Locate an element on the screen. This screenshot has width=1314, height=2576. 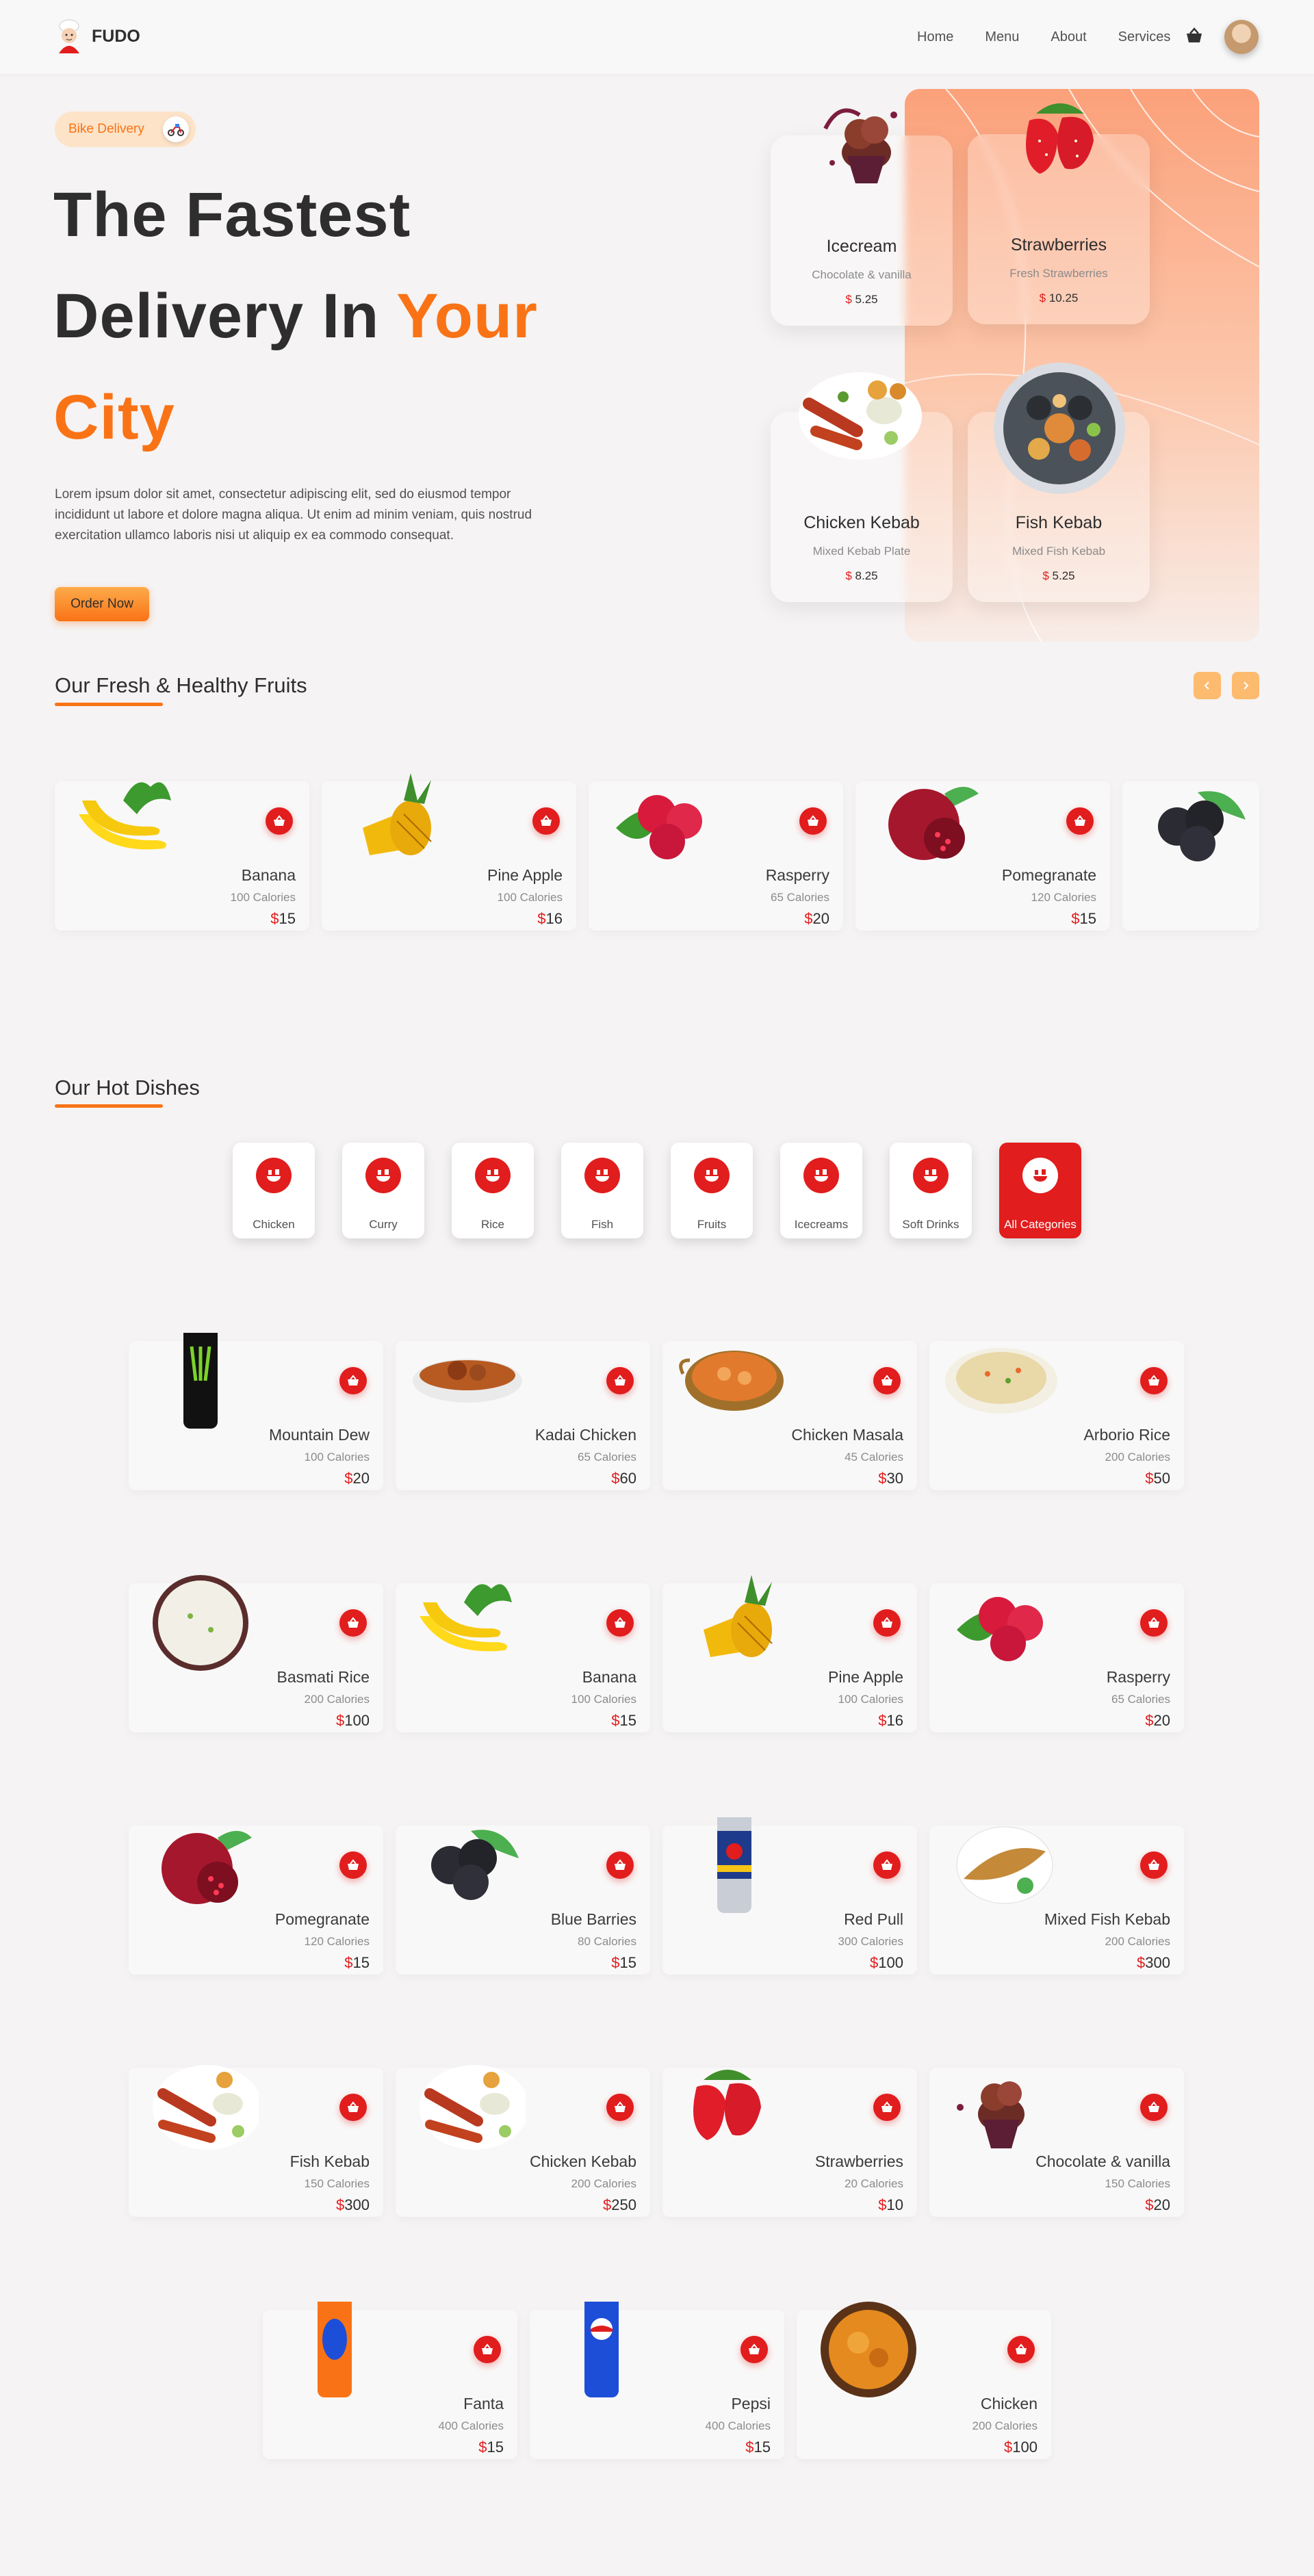
showcase-card-sub: Mixed Kebab Plate is located at coordinates (861, 551).